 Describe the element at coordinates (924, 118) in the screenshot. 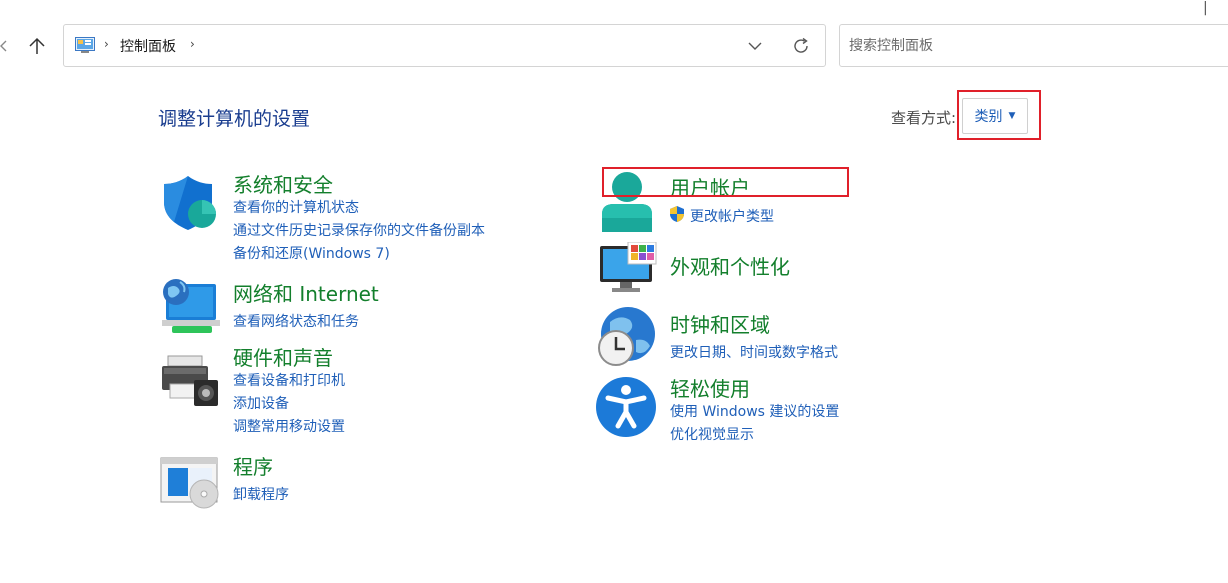

I see `view-by-label: 查看方式:` at that location.